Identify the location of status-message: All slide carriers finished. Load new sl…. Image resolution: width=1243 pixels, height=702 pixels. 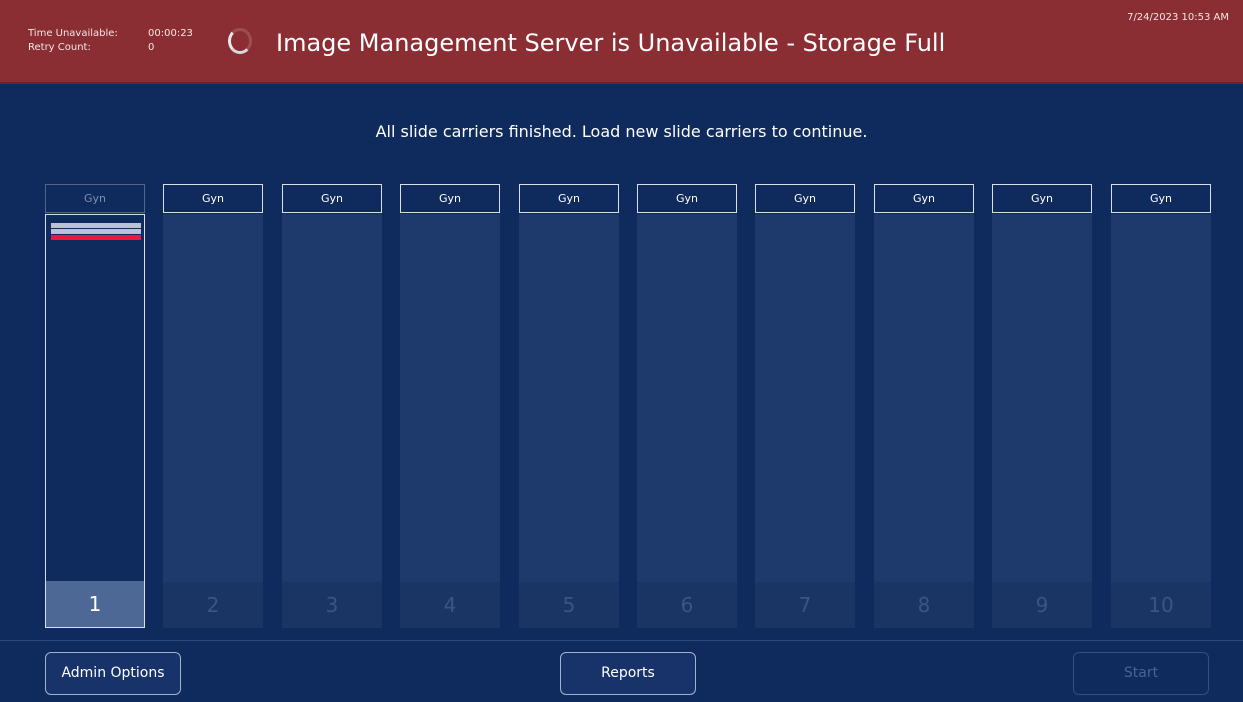
(621, 131).